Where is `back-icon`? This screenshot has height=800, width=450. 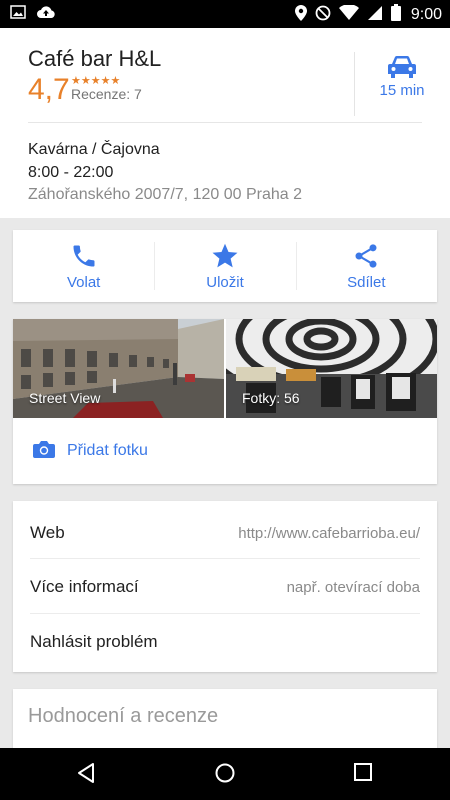 back-icon is located at coordinates (87, 775).